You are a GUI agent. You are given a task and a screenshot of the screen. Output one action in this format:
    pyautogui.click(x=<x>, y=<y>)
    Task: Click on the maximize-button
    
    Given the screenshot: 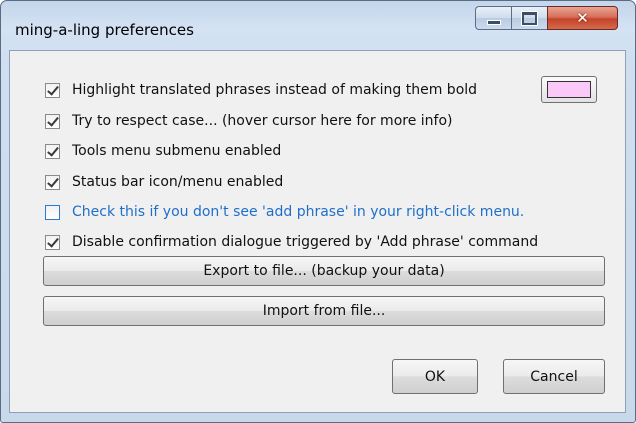 What is the action you would take?
    pyautogui.click(x=529, y=18)
    